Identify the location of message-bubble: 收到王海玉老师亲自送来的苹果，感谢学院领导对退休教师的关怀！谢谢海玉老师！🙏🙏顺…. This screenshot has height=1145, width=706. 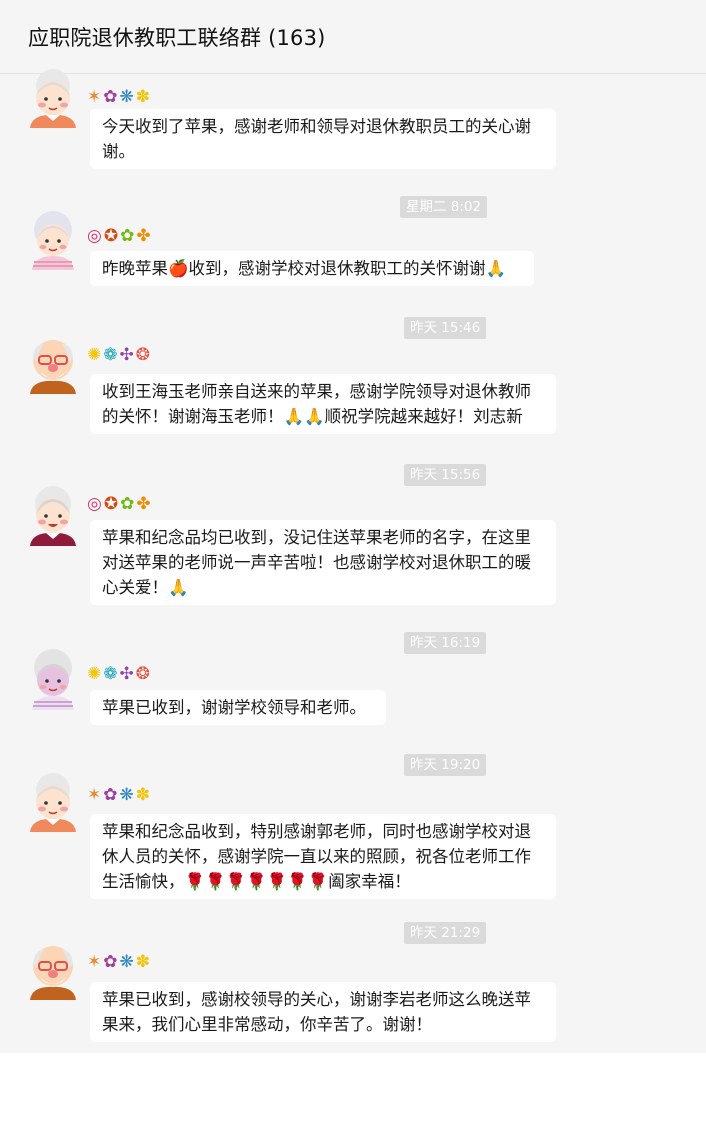
(323, 404).